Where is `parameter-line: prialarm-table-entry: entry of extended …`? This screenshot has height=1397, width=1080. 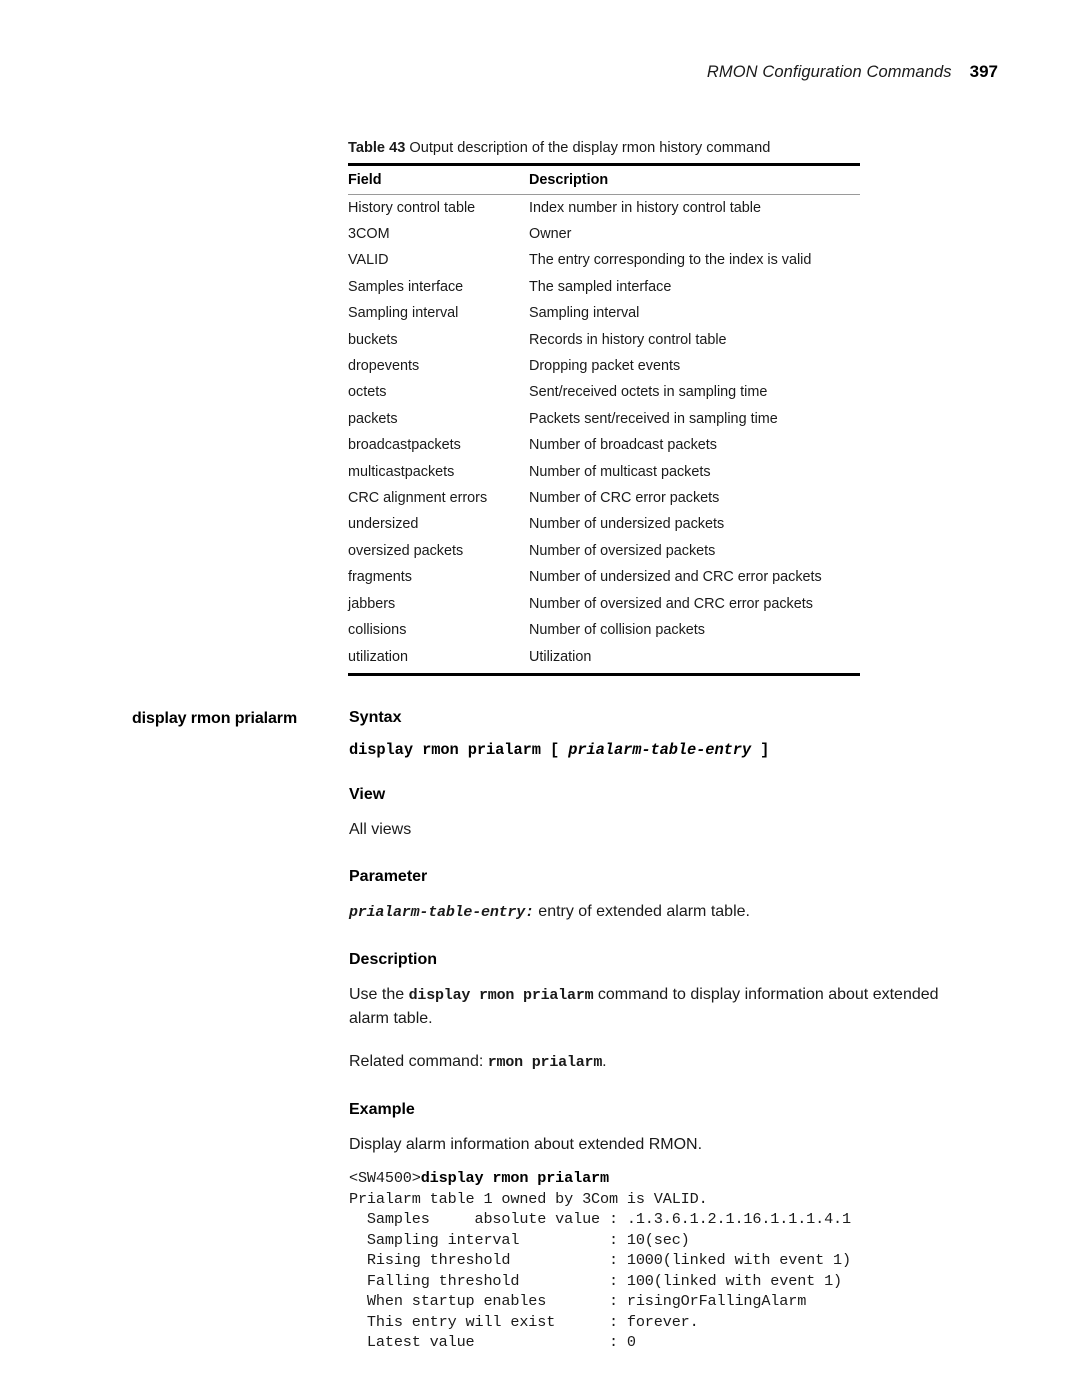 parameter-line: prialarm-table-entry: entry of extended … is located at coordinates (649, 912).